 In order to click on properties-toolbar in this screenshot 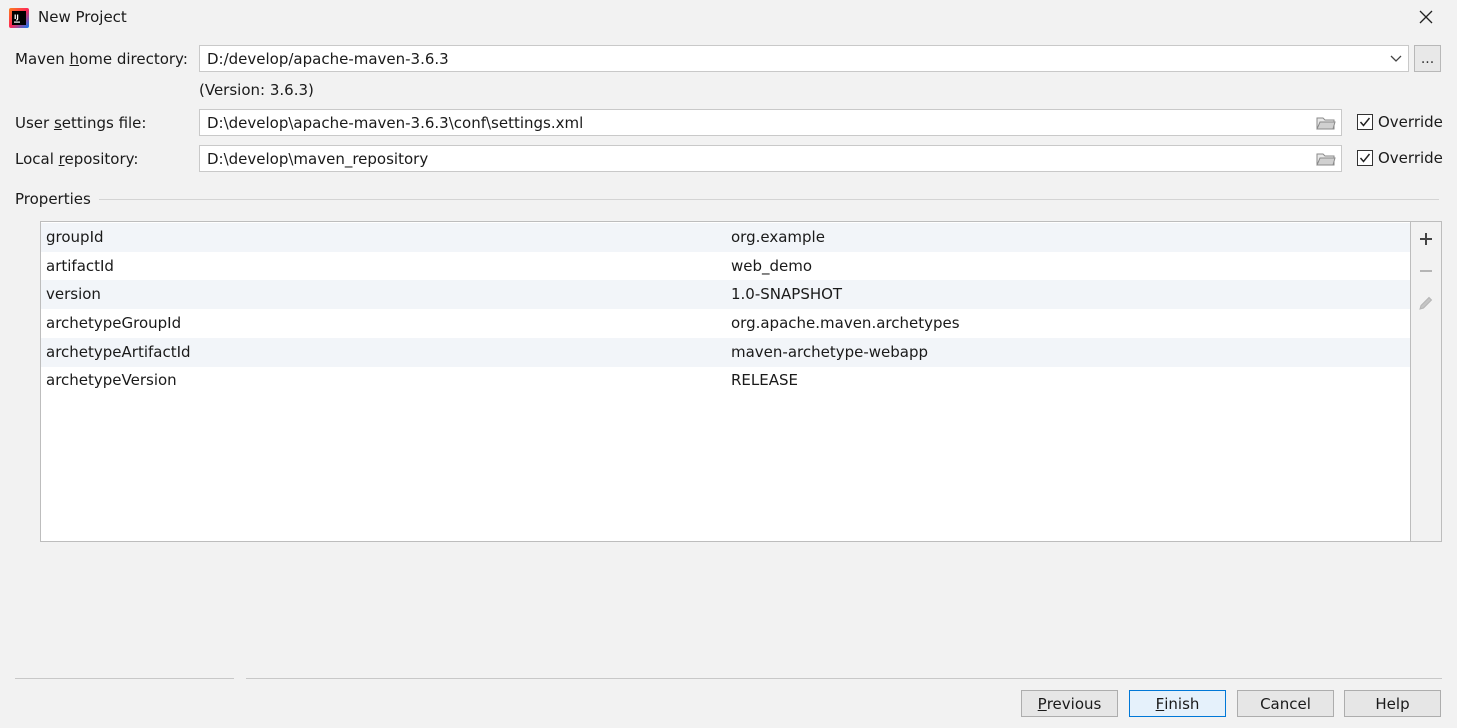, I will do `click(1426, 381)`.